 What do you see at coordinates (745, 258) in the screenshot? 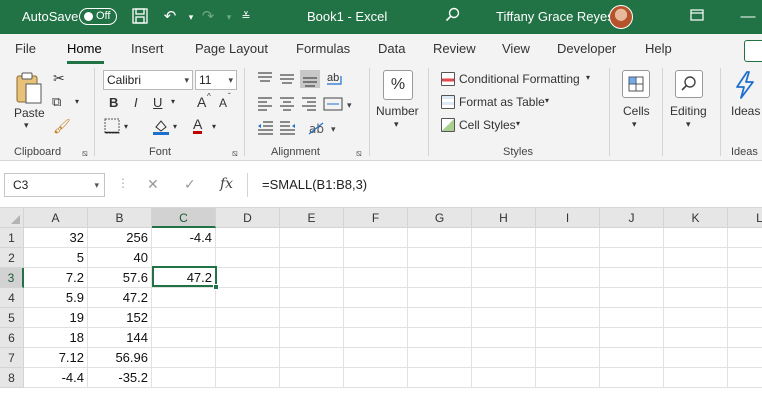
I see `cell-l2` at bounding box center [745, 258].